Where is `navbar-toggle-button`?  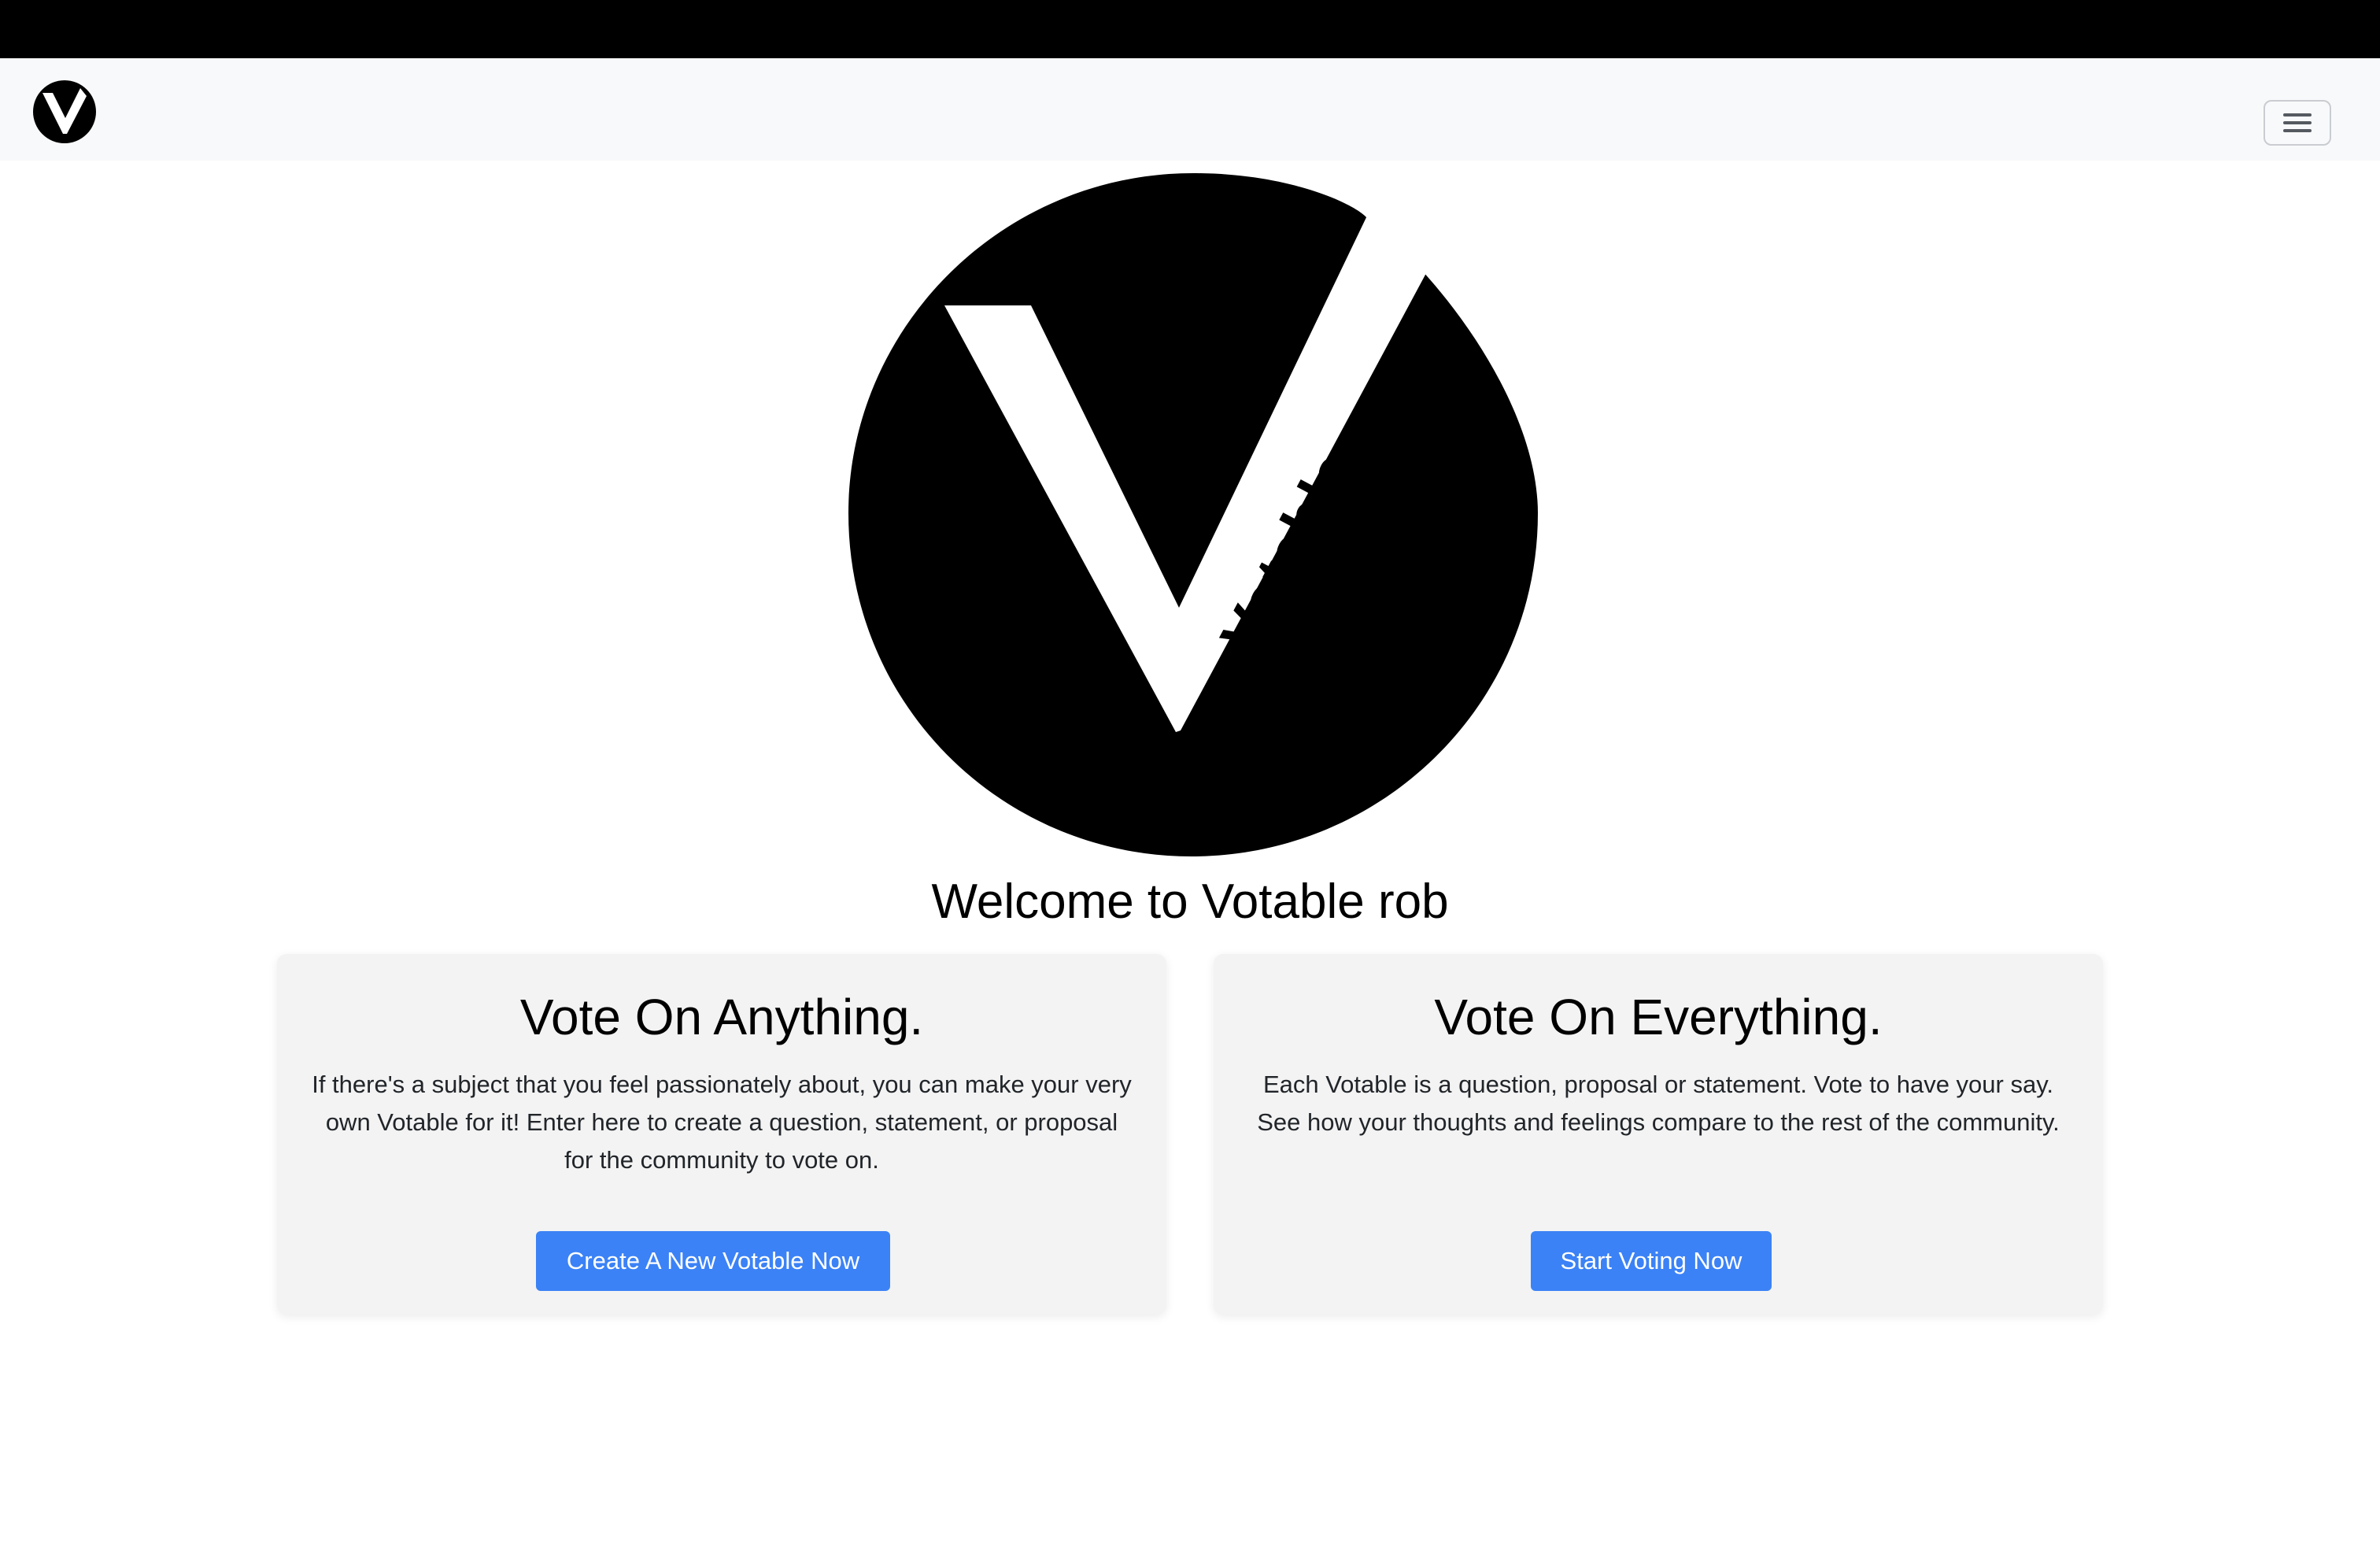
navbar-toggle-button is located at coordinates (2297, 123).